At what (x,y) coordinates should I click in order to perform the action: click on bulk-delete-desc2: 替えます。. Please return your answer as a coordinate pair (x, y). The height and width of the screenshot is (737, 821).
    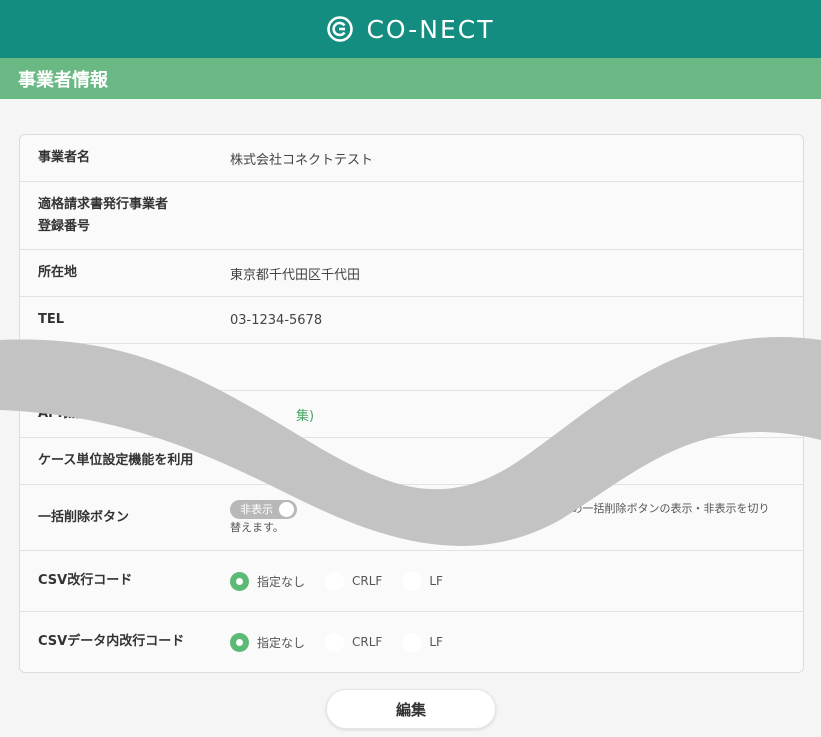
    Looking at the image, I should click on (257, 527).